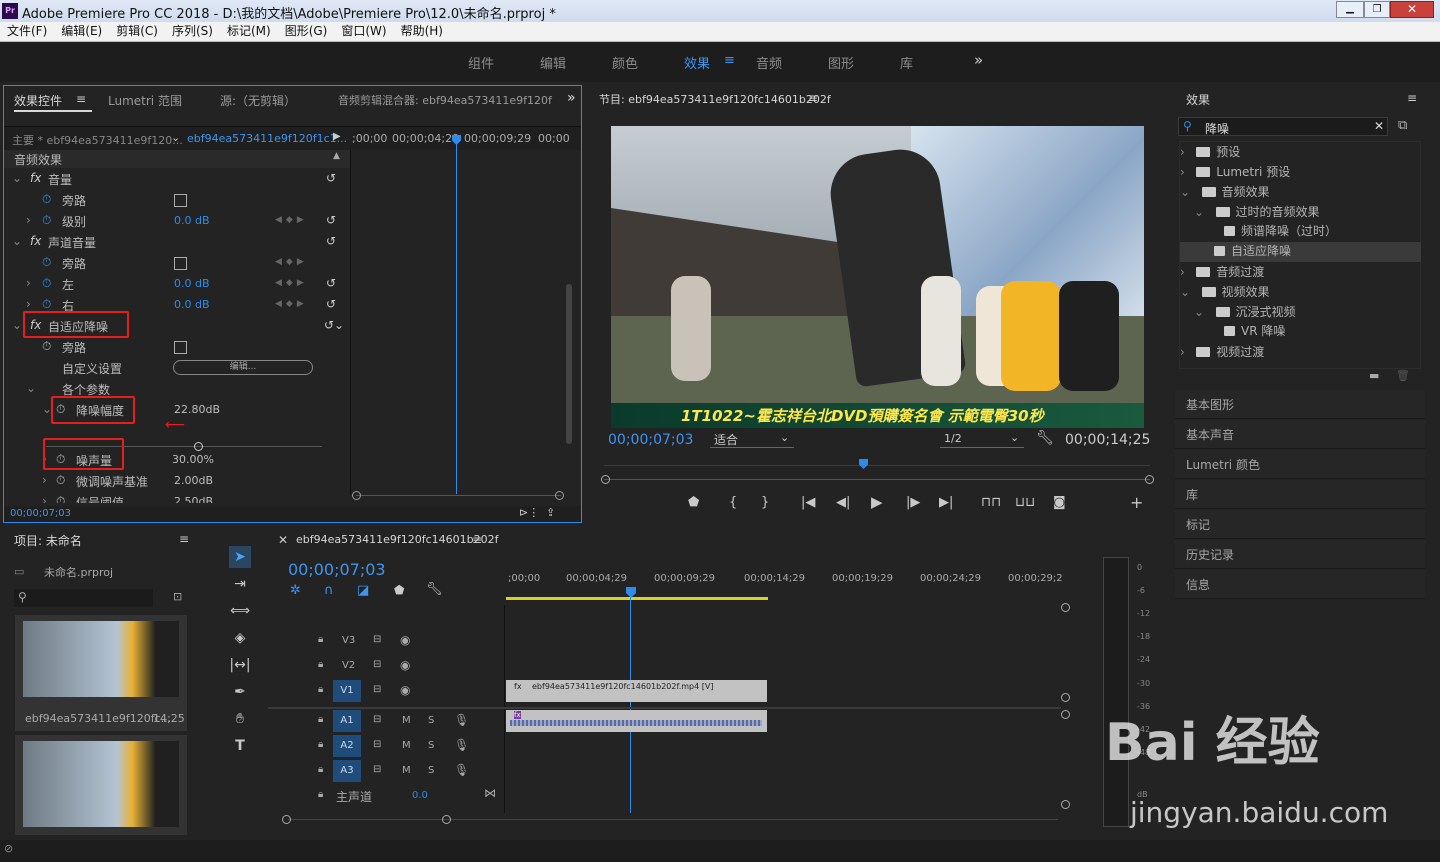 This screenshot has width=1440, height=862. Describe the element at coordinates (101, 785) in the screenshot. I see `clip-item` at that location.